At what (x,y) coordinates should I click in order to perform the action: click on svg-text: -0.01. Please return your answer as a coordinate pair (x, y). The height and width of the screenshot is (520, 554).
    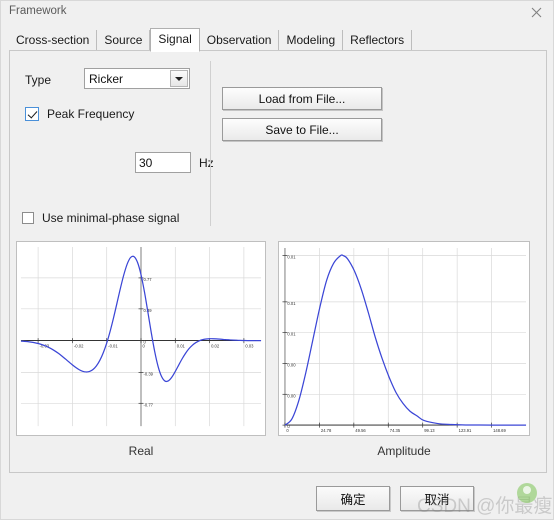
    Looking at the image, I should click on (113, 346).